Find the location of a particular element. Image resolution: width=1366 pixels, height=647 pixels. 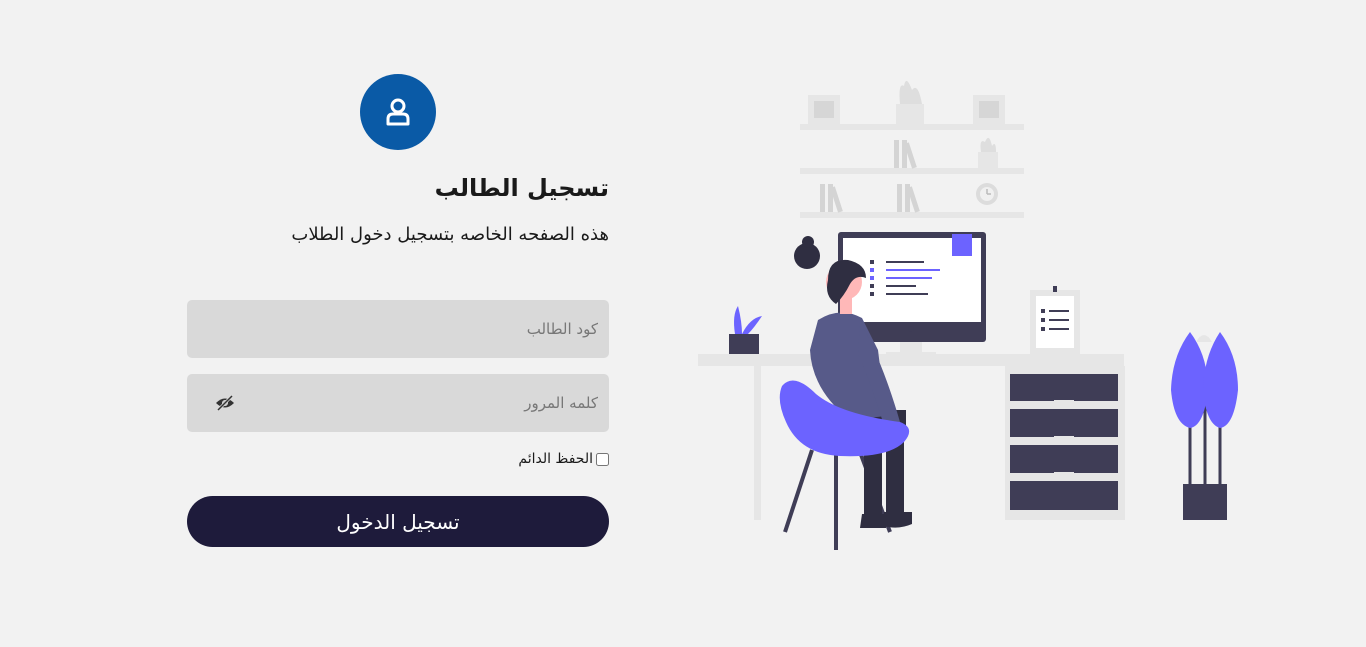

eye-slash-icon is located at coordinates (225, 403).